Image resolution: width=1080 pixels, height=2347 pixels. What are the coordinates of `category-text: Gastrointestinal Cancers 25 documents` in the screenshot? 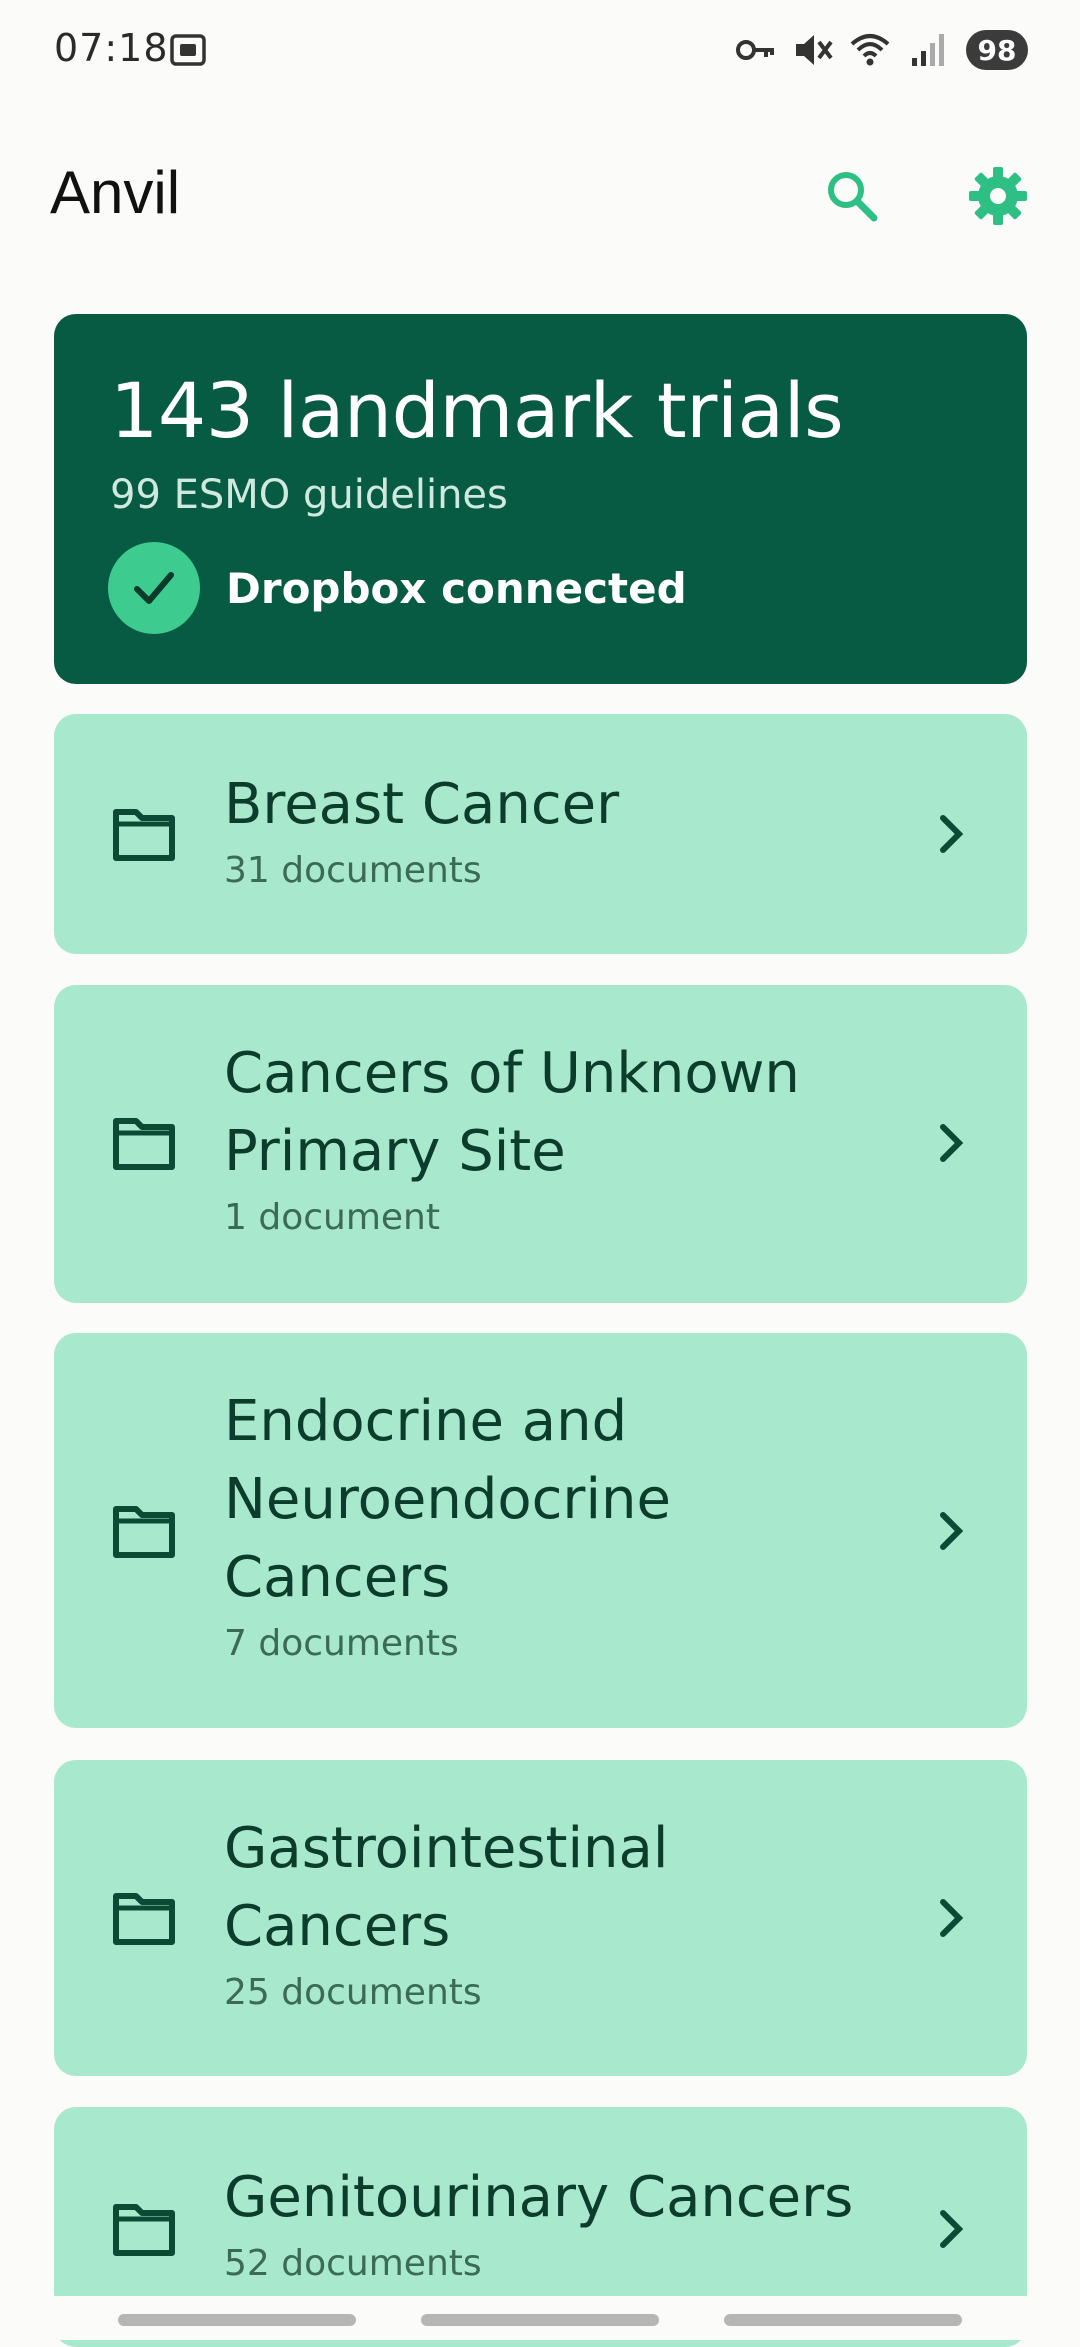 It's located at (544, 1914).